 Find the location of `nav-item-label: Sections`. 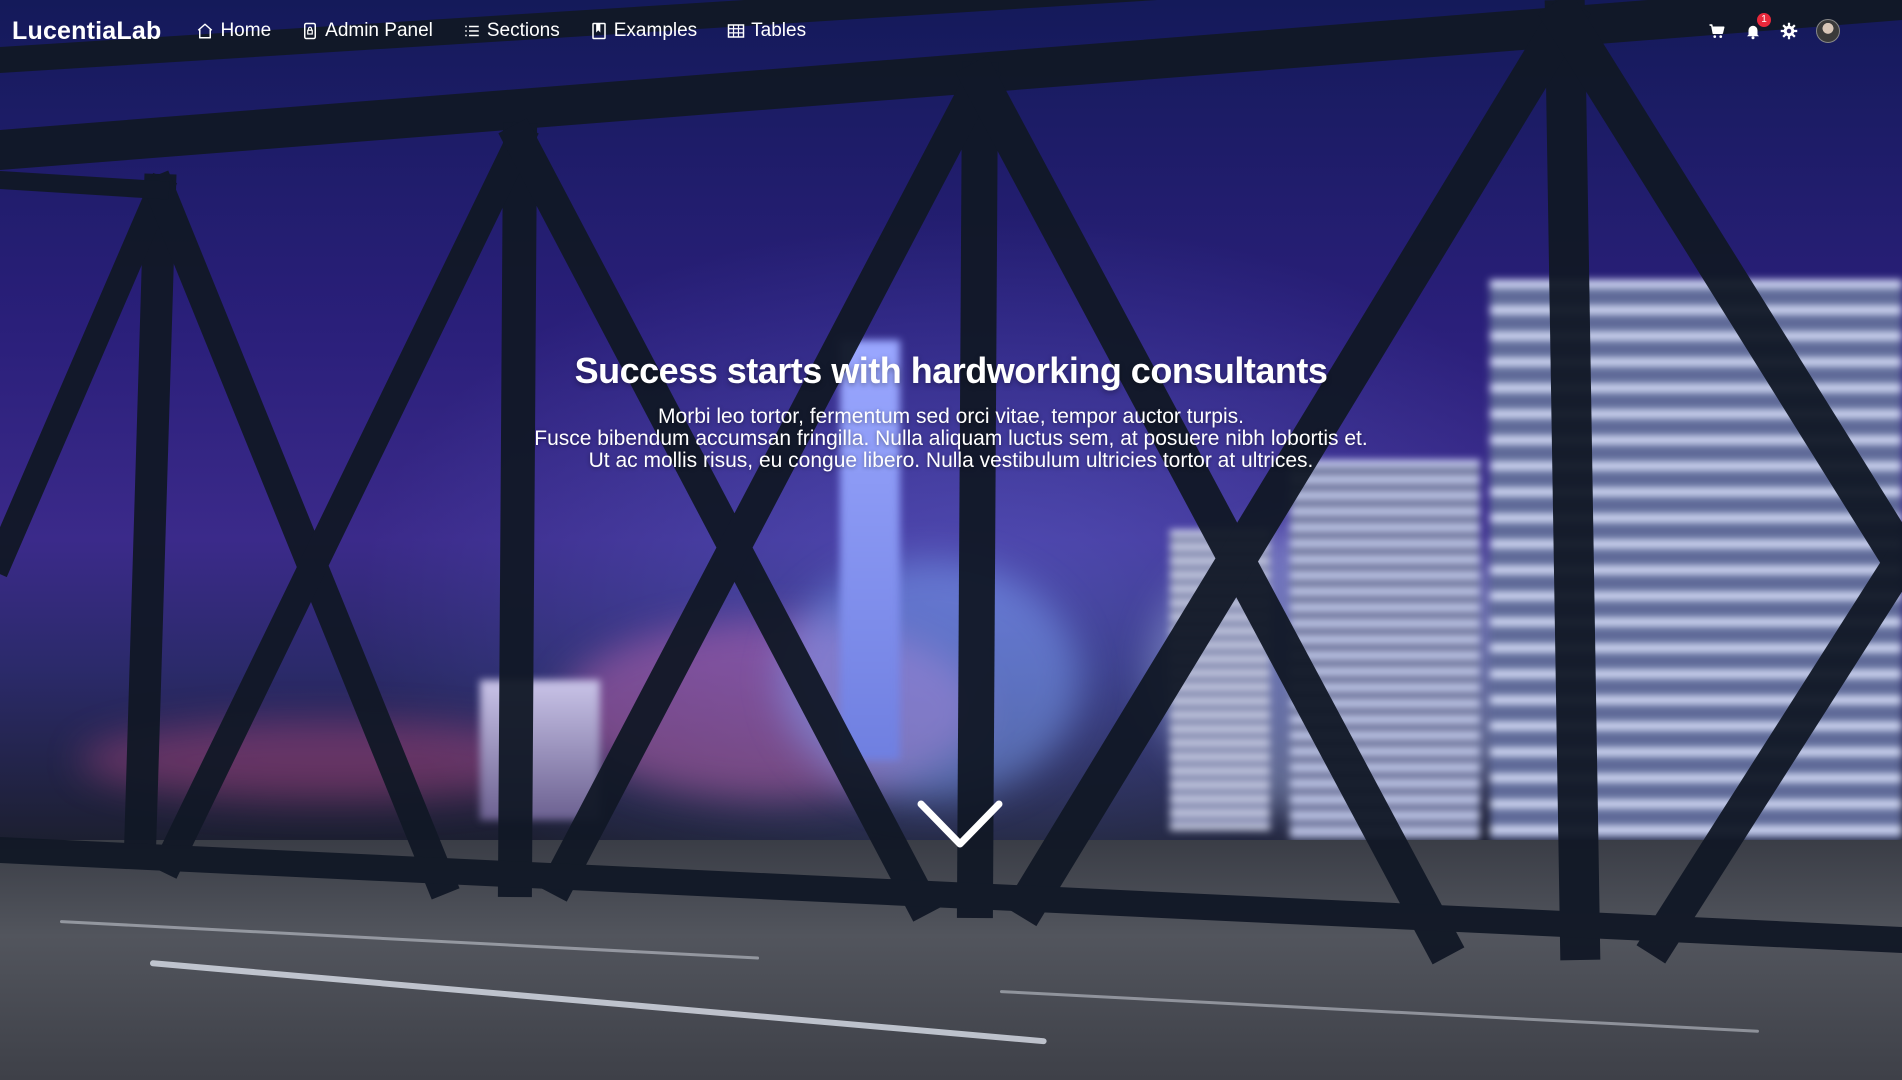

nav-item-label: Sections is located at coordinates (523, 30).